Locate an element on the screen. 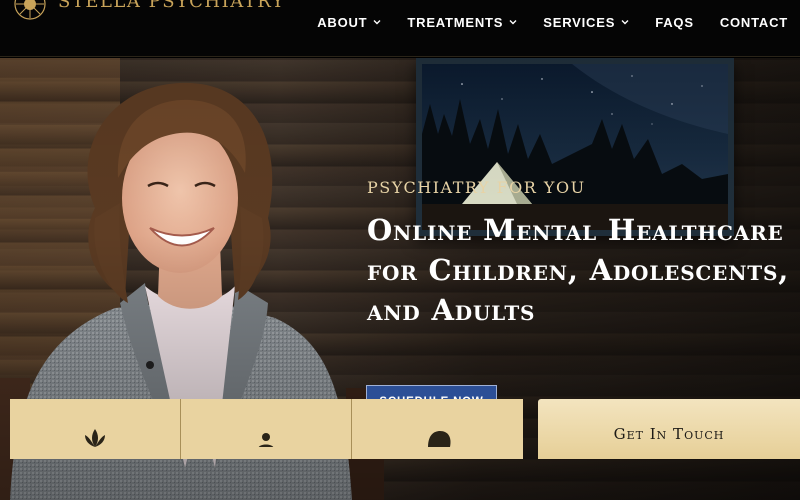  nav-item-about: ABOUT is located at coordinates (349, 22).